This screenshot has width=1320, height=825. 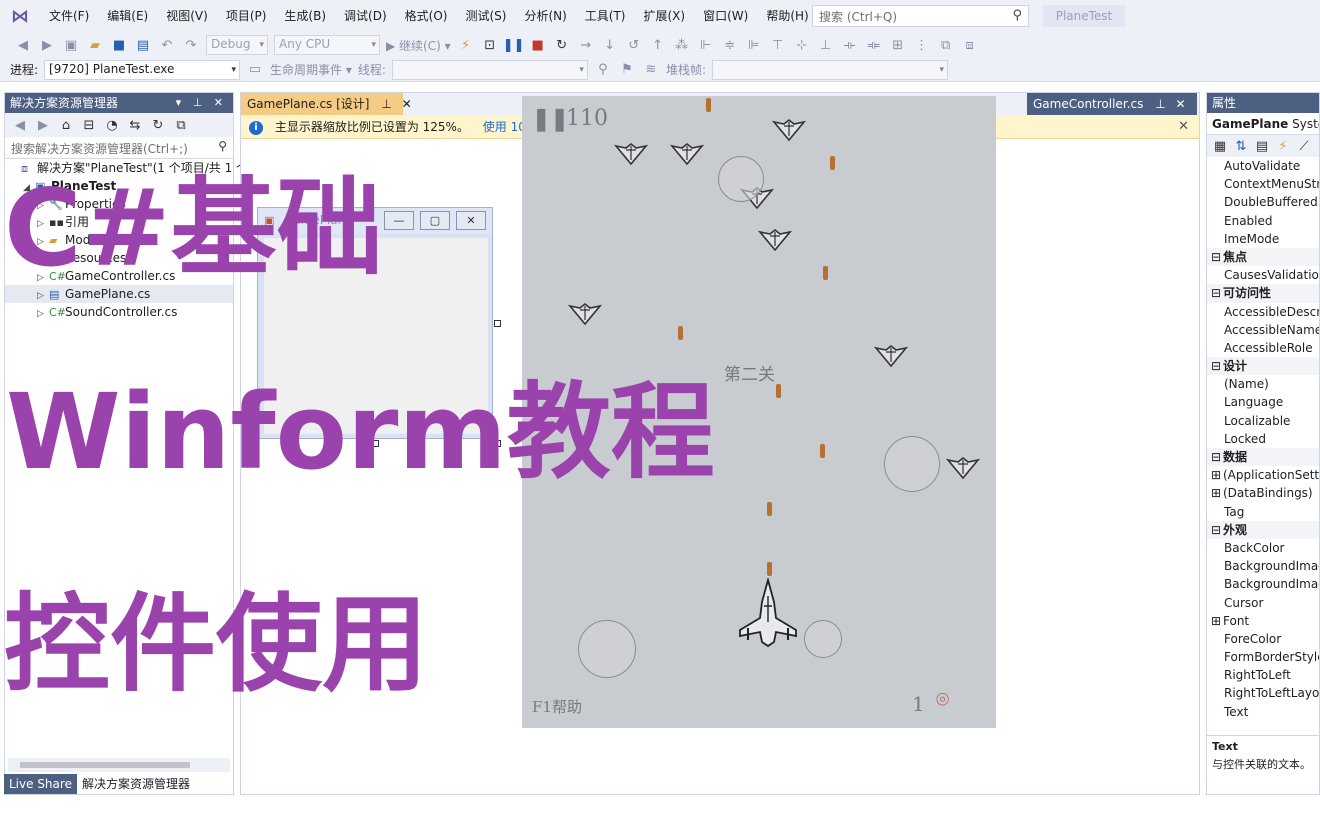 What do you see at coordinates (1263, 693) in the screenshot?
I see `property-row: RightToLeftLayout` at bounding box center [1263, 693].